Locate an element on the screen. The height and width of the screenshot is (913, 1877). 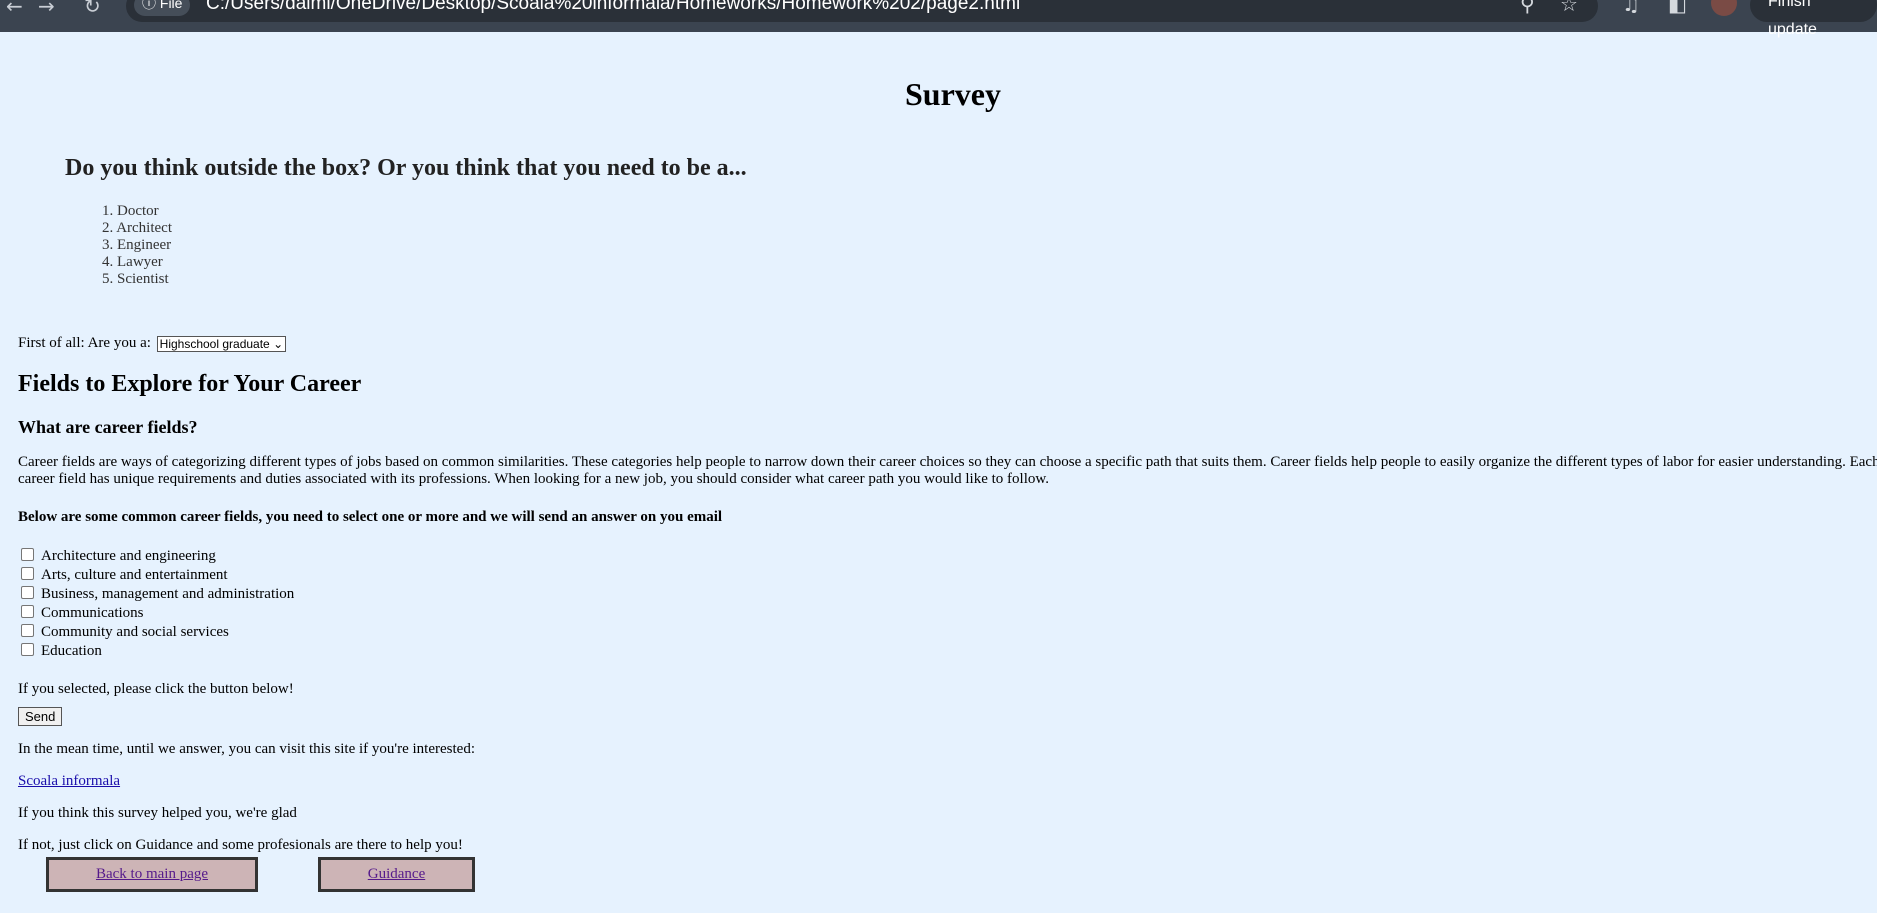
checkbox-row: Architecture and engineering is located at coordinates (156, 556).